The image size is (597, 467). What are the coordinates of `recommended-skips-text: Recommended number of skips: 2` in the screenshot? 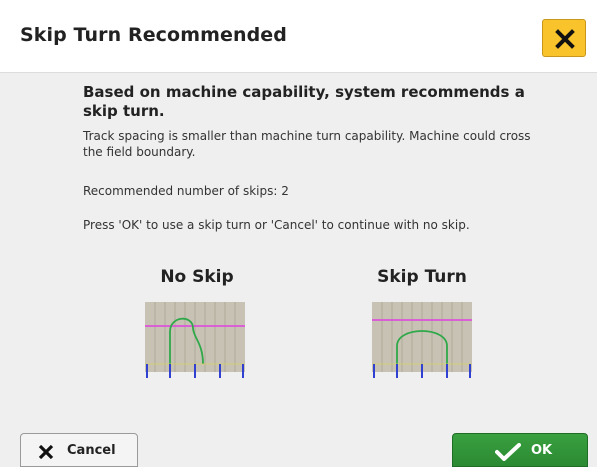 It's located at (186, 191).